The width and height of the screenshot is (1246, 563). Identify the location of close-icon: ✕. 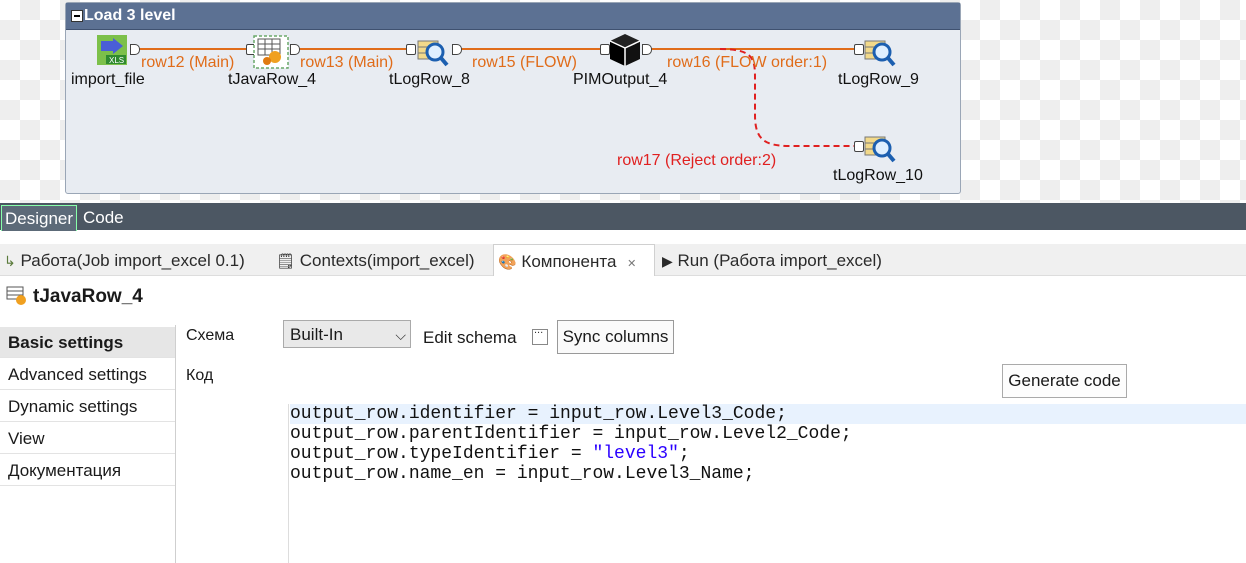
(631, 264).